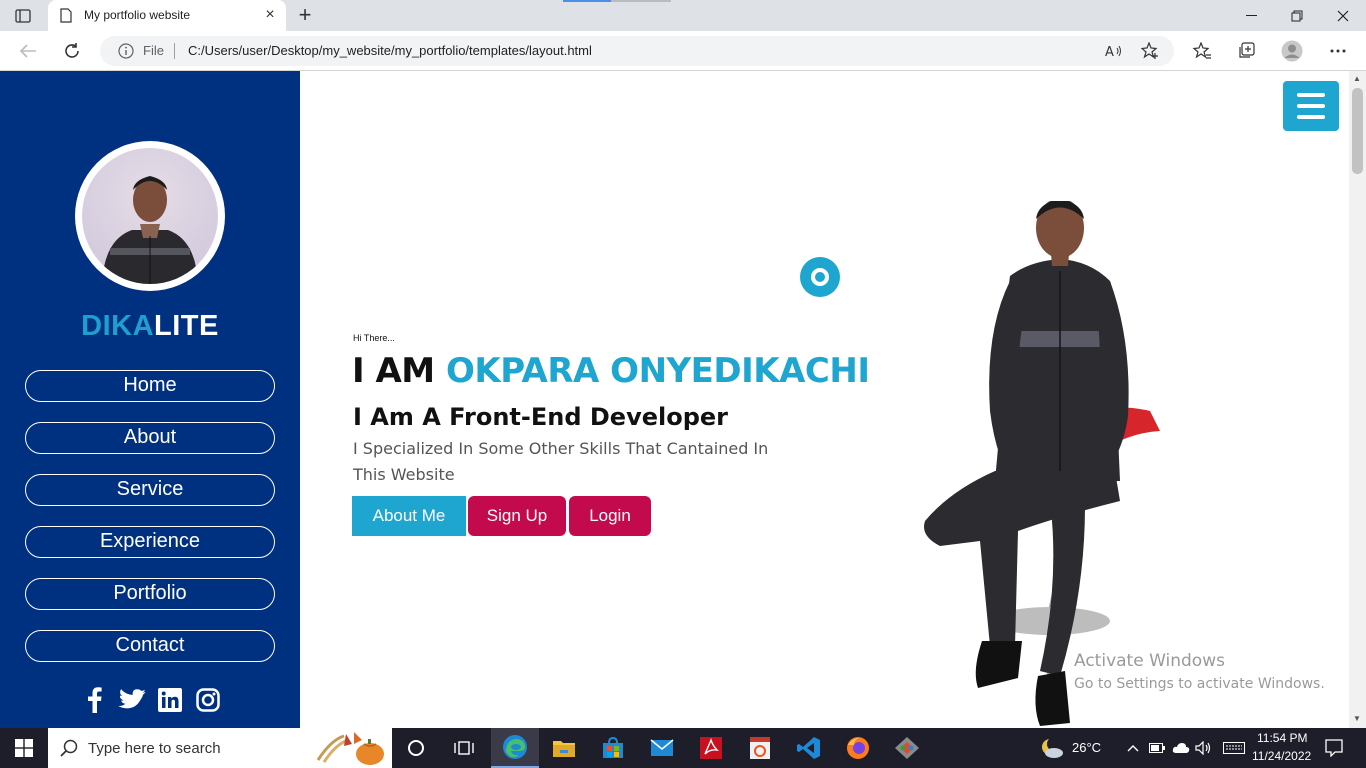  I want to click on brand-part-1: DIKA, so click(118, 326).